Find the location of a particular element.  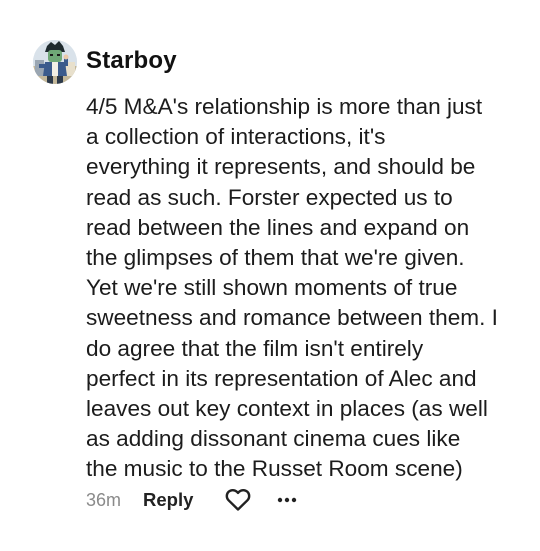

comment-body-line: the music to the Russet Room scene) is located at coordinates (274, 469).